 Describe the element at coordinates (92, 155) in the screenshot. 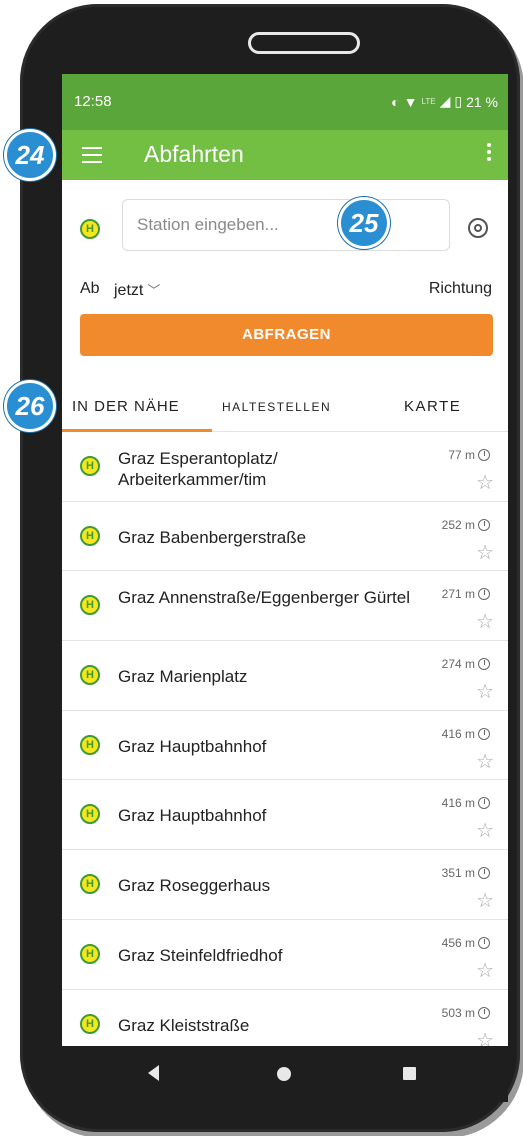

I see `hamburger-menu-icon` at that location.